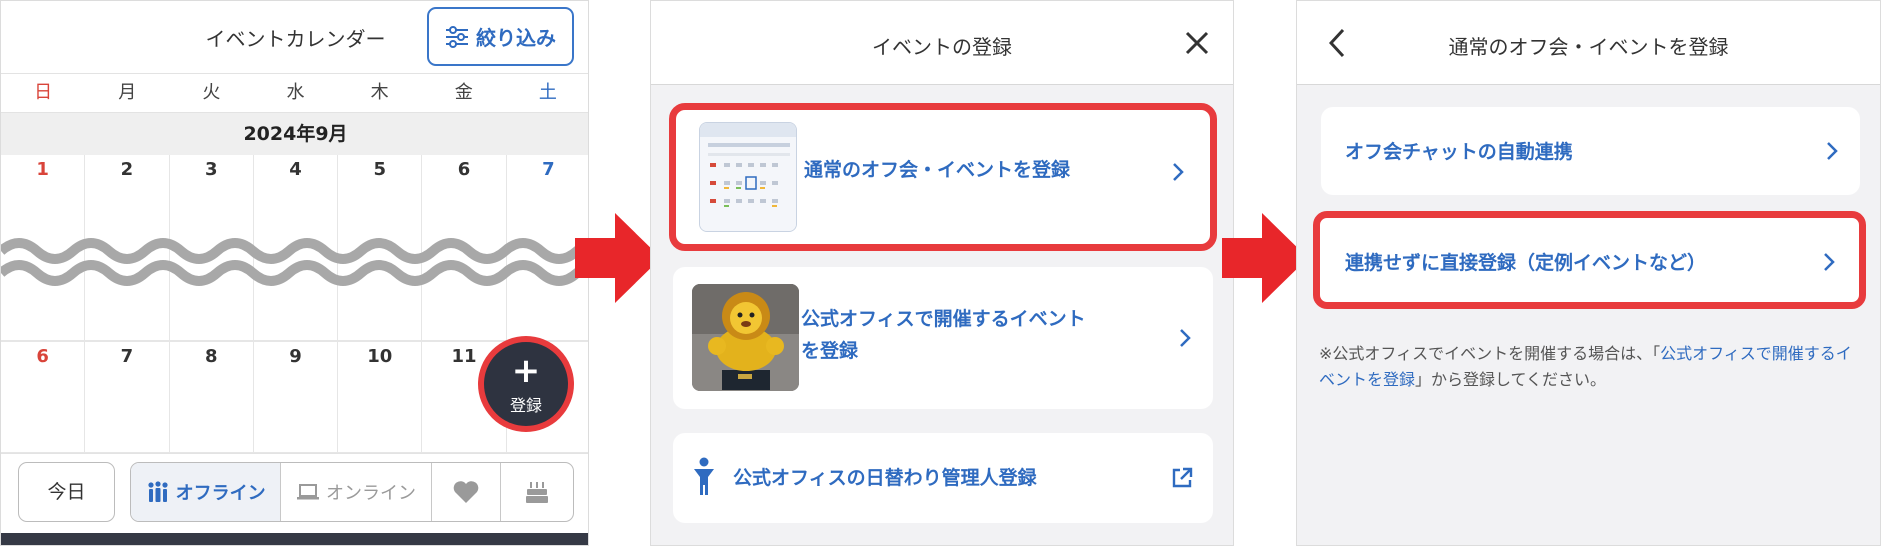 Image resolution: width=1881 pixels, height=546 pixels. What do you see at coordinates (526, 371) in the screenshot?
I see `plus-icon: +` at bounding box center [526, 371].